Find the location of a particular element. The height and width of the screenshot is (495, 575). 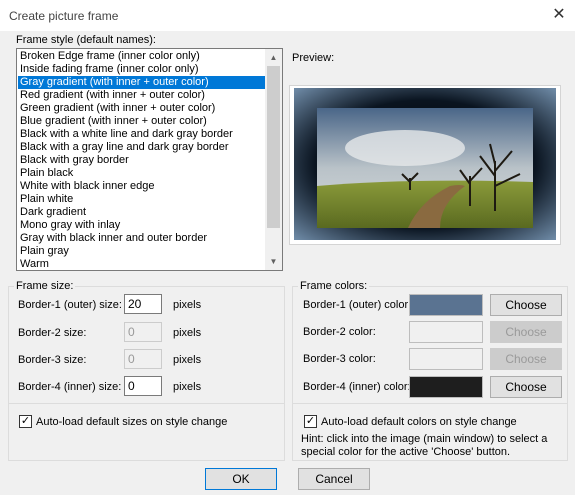

frame-style-item: Blue gradient (with inner + outer color) is located at coordinates (141, 121).